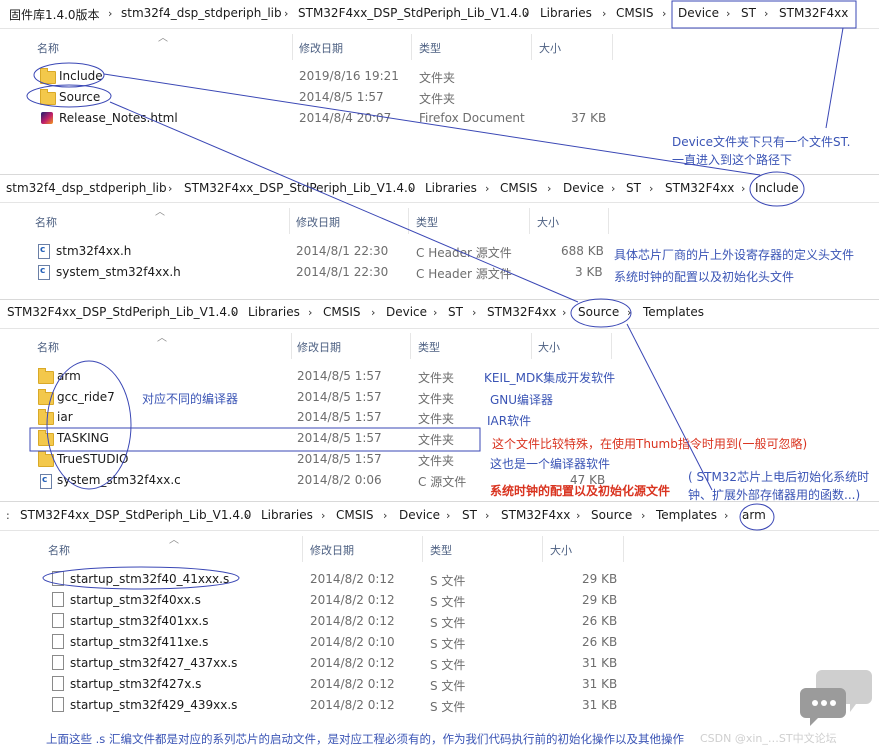  What do you see at coordinates (550, 378) in the screenshot?
I see `annotation-arm: KEIL_MDK集成开发软件` at bounding box center [550, 378].